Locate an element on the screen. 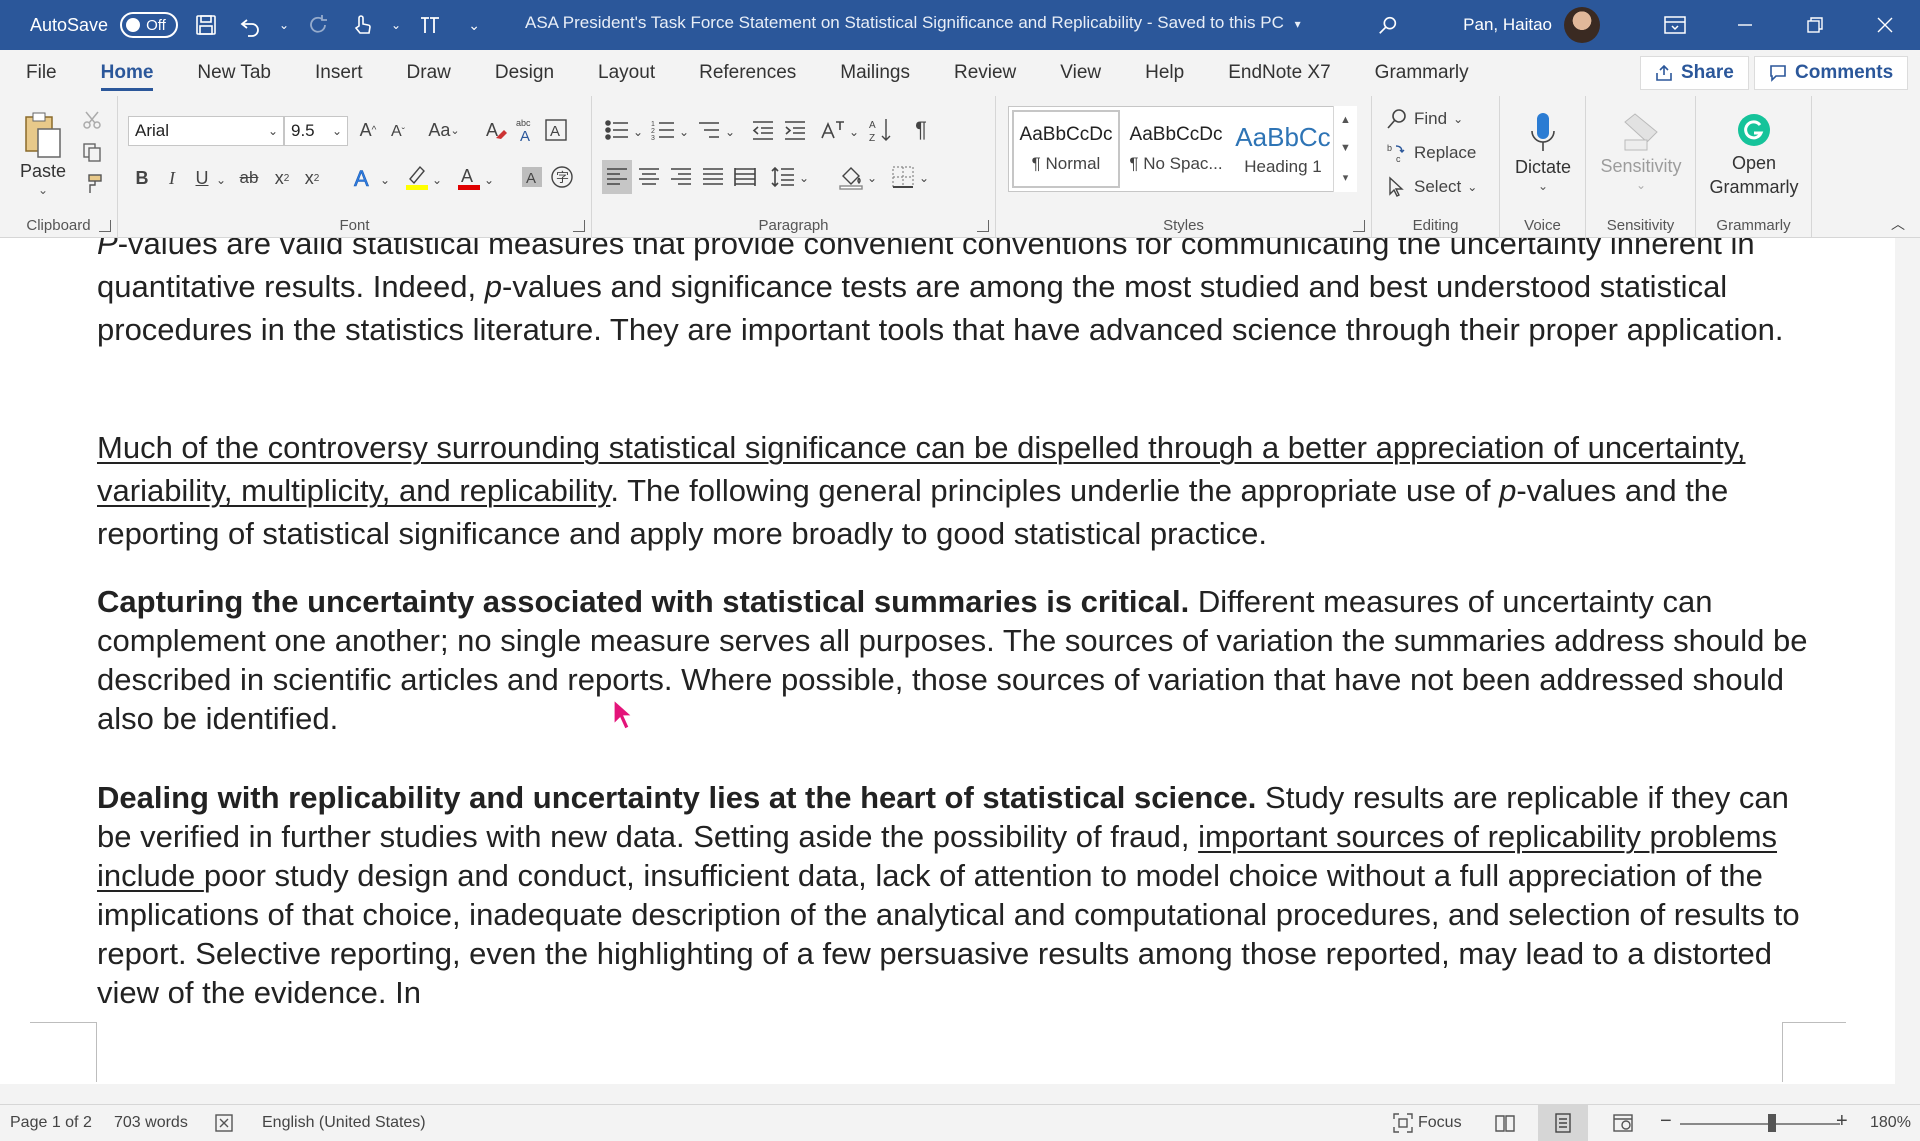  tab-layout: Layout is located at coordinates (626, 73).